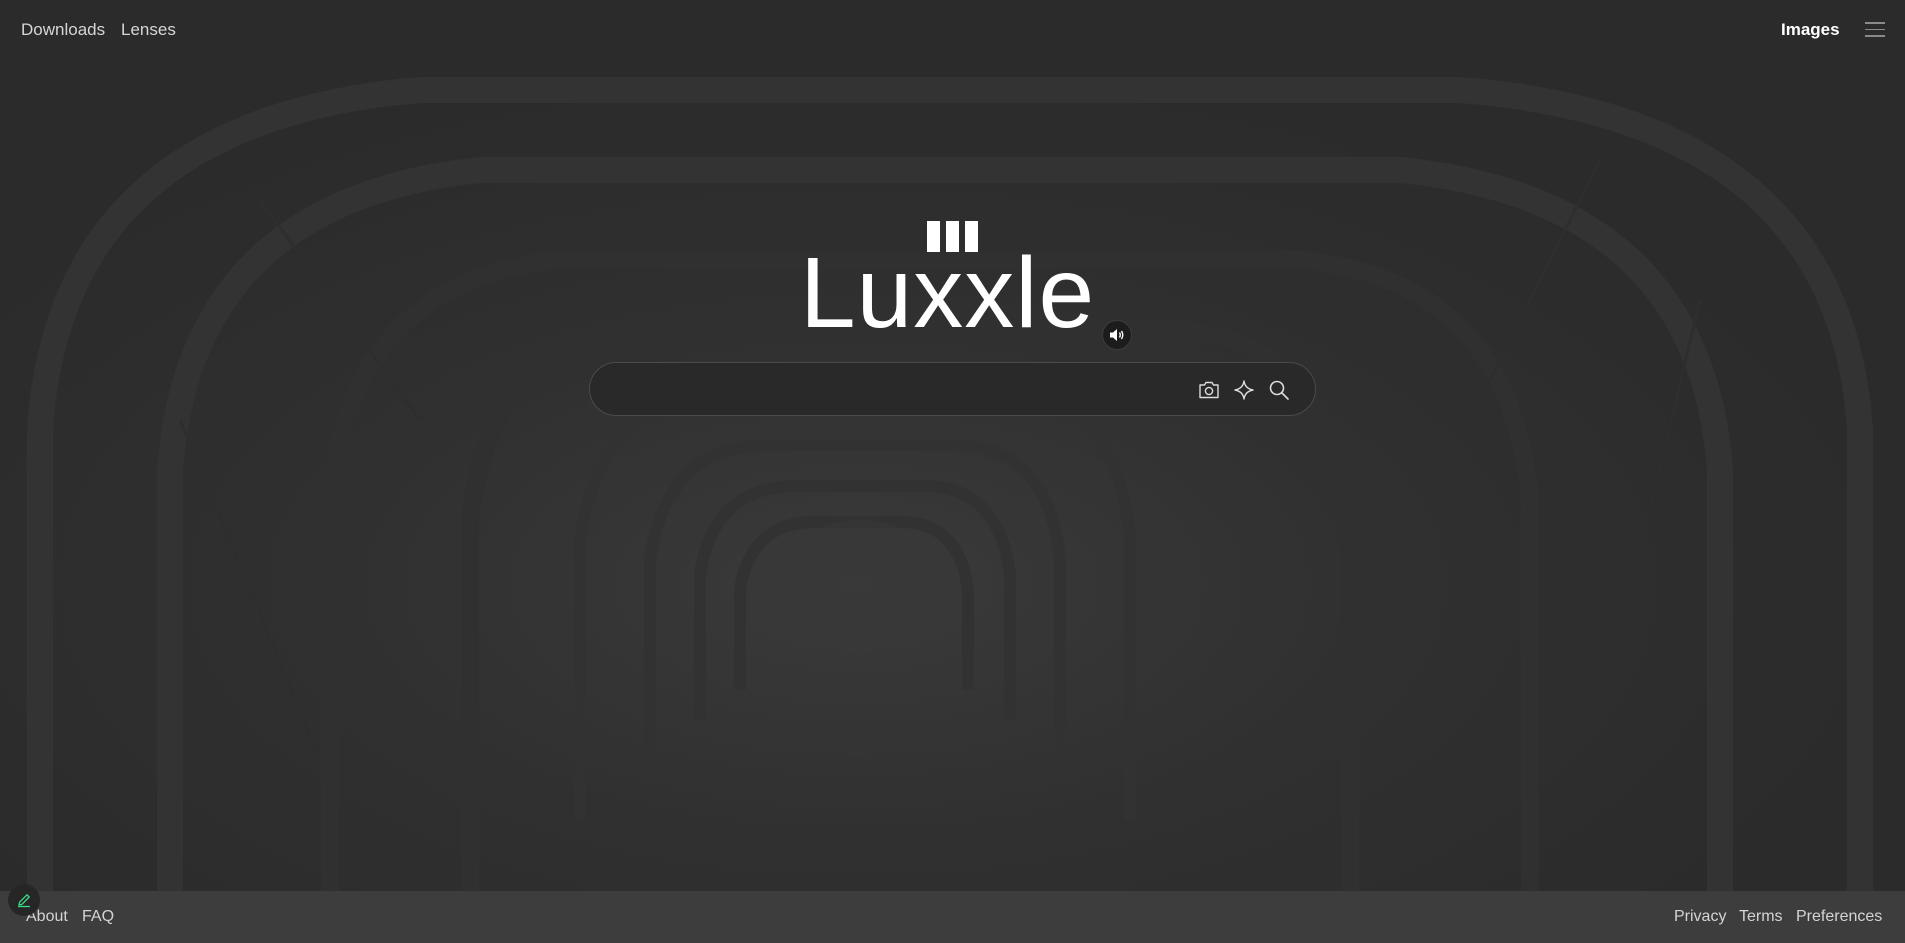  I want to click on footer-link-privacy: Privacy, so click(1700, 917).